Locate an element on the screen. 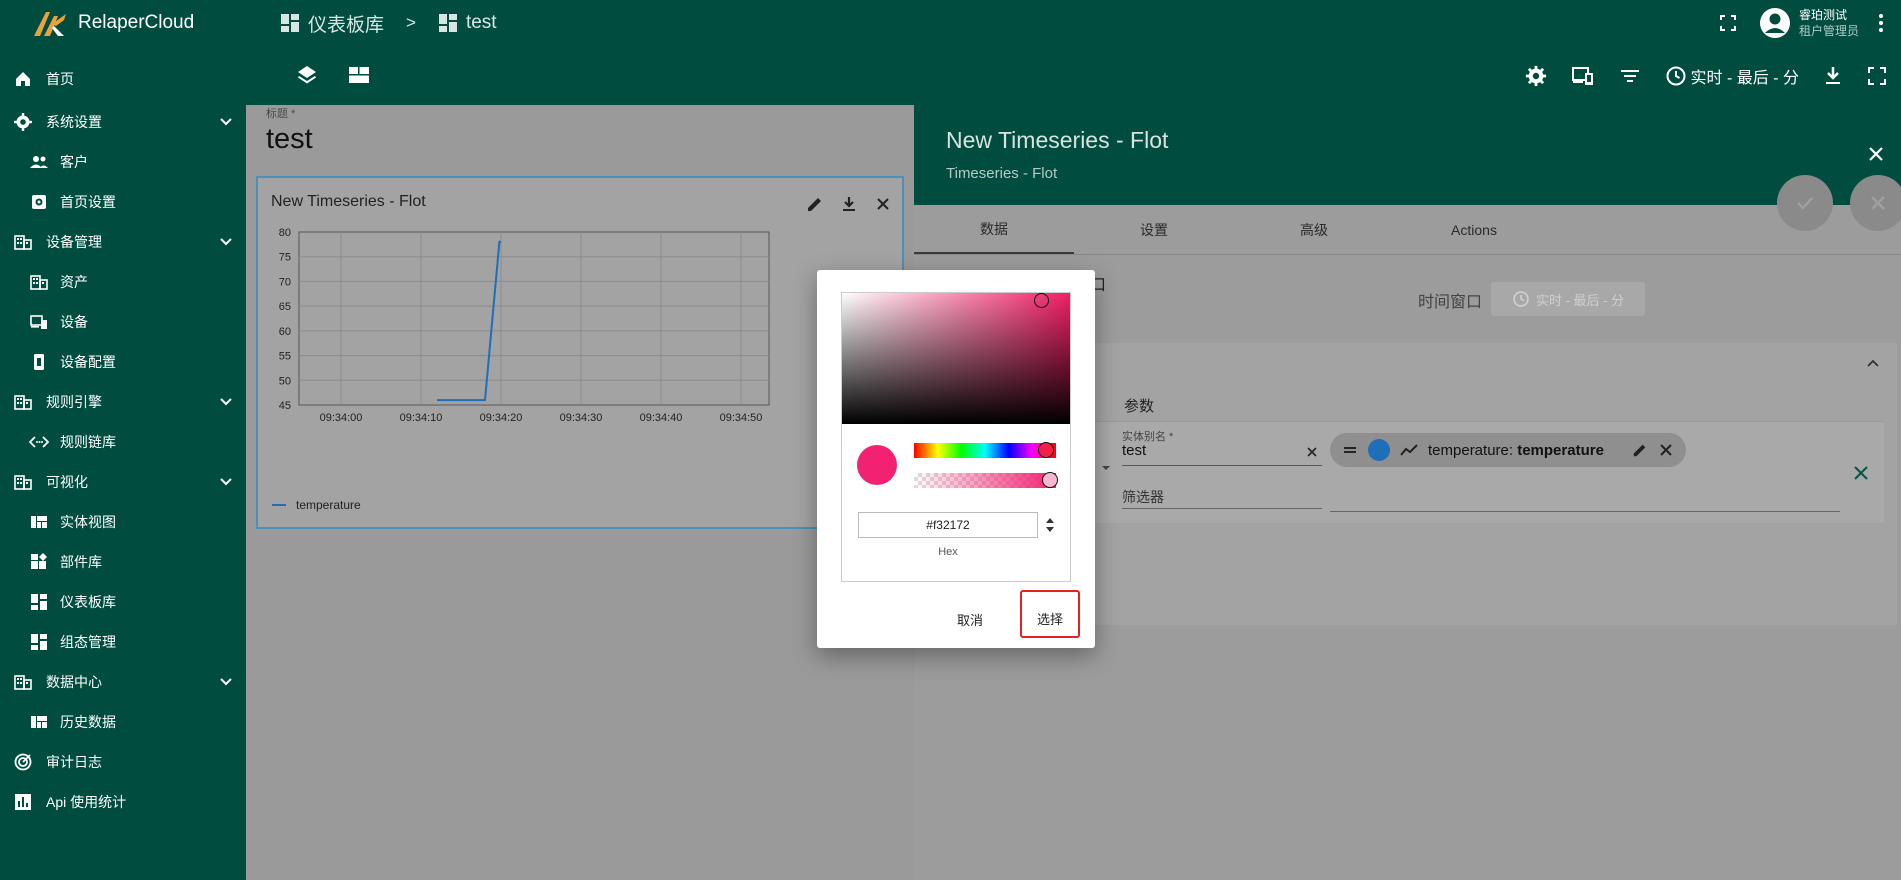 The width and height of the screenshot is (1901, 880). format-toggle-icon is located at coordinates (1050, 525).